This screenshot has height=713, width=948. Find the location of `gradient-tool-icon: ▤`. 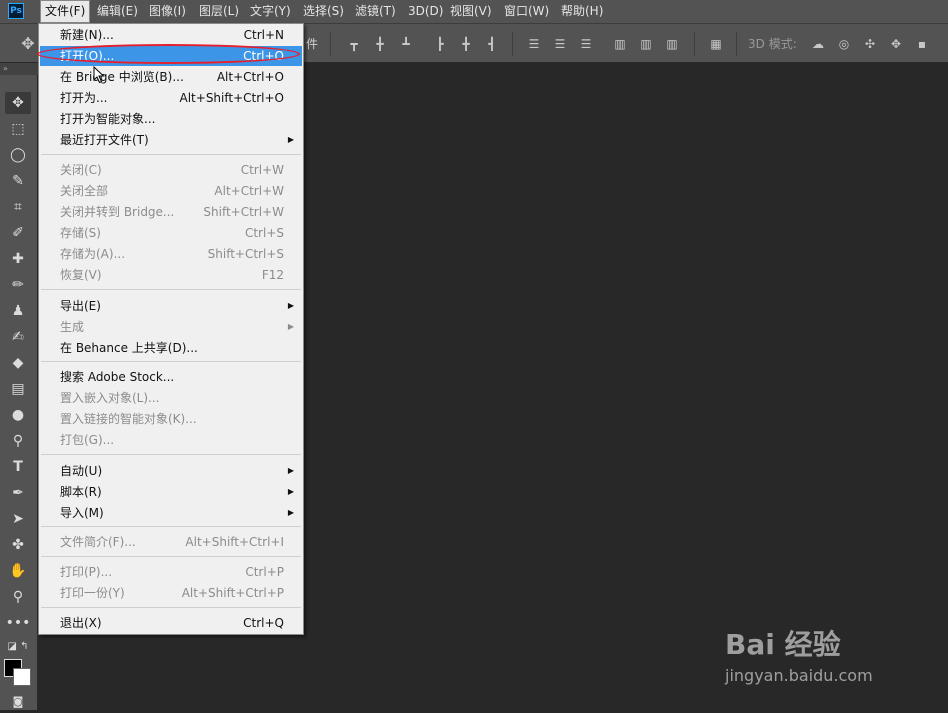

gradient-tool-icon: ▤ is located at coordinates (18, 389).